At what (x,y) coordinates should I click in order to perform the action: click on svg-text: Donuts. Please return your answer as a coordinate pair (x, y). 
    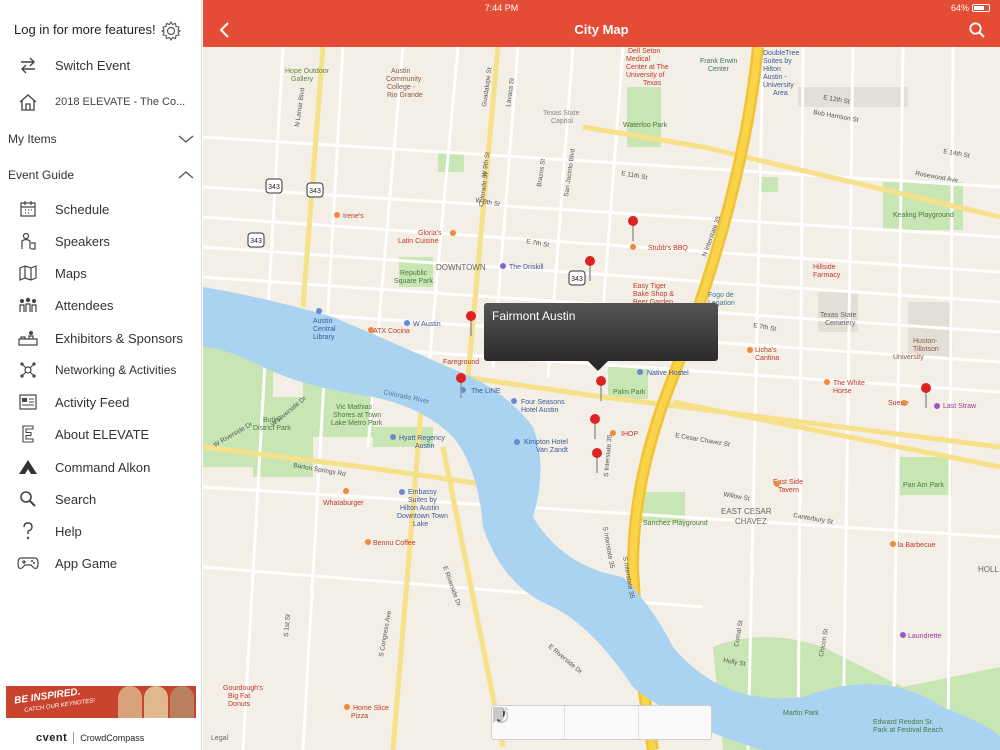
    Looking at the image, I should click on (239, 704).